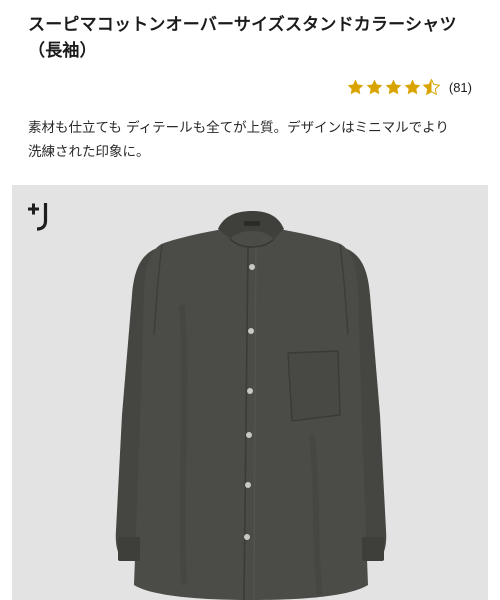  I want to click on star-half-icon, so click(431, 87).